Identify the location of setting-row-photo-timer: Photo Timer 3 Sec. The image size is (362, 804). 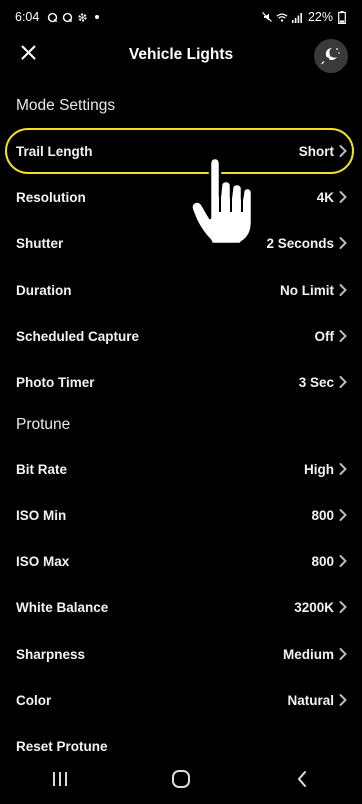
(181, 382).